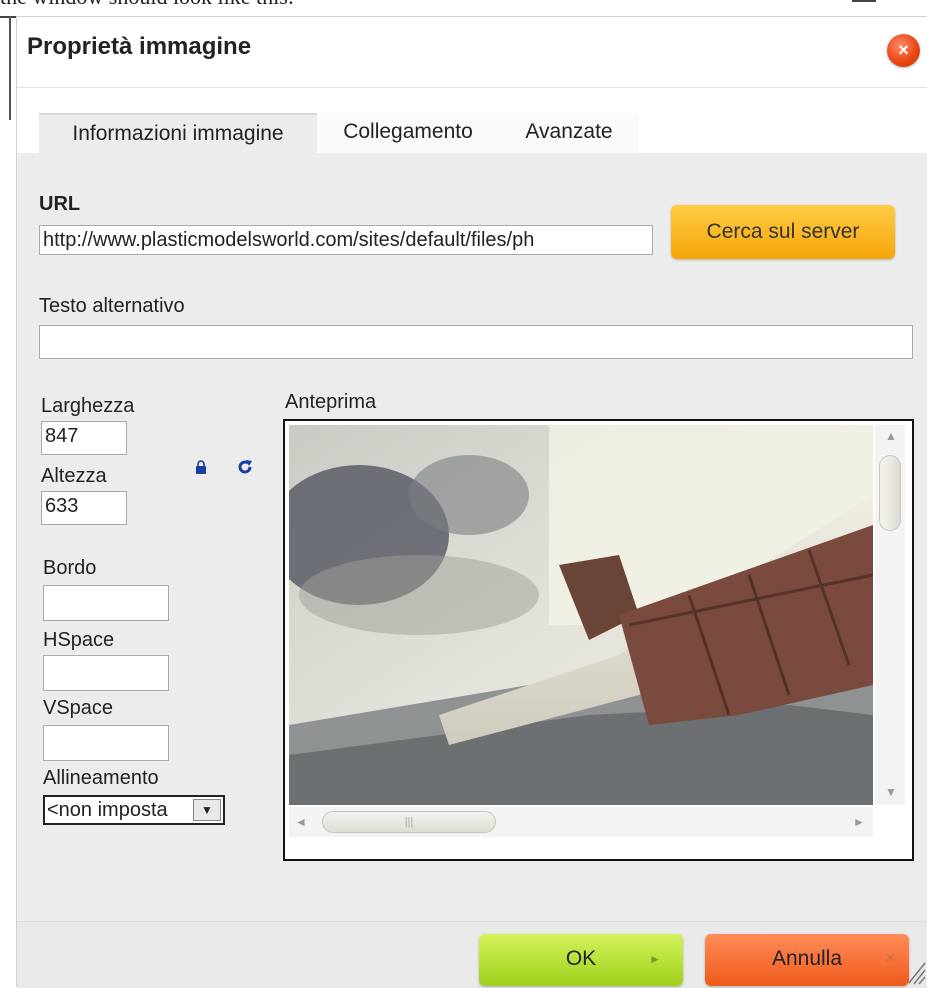  I want to click on alignment-select: <non imposta ▼, so click(134, 810).